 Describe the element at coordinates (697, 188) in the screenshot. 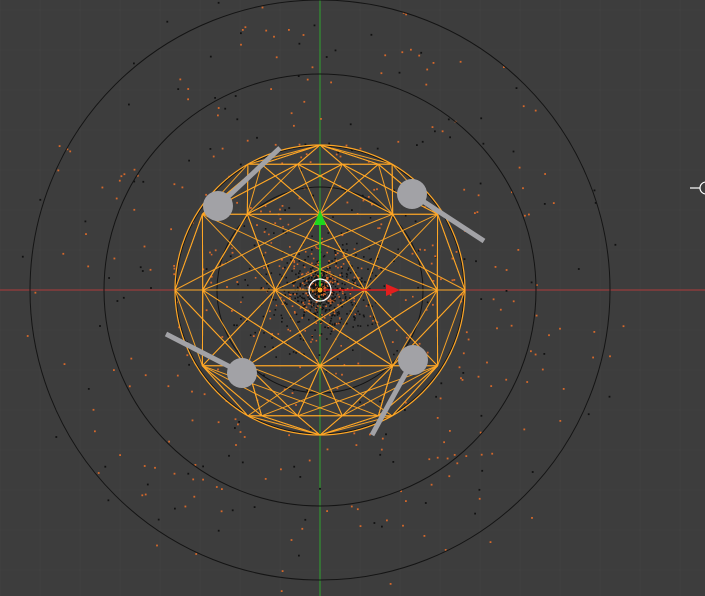

I see `offscreen-lamp-icon` at that location.